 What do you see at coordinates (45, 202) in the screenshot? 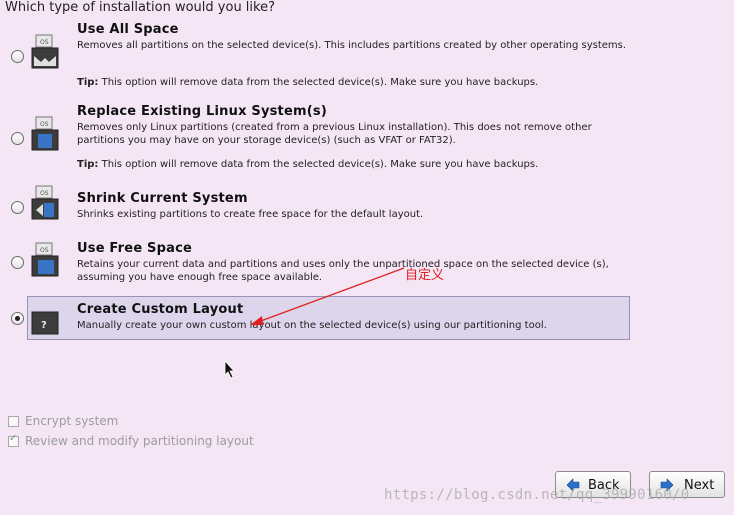
I see `disk-shrink-icon: OS` at bounding box center [45, 202].